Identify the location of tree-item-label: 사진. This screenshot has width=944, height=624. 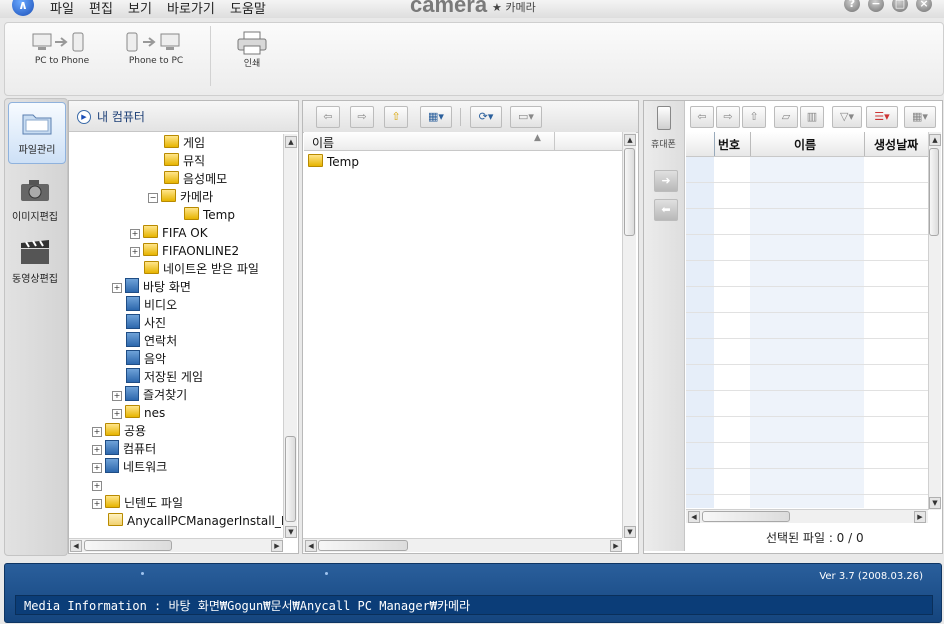
(155, 323).